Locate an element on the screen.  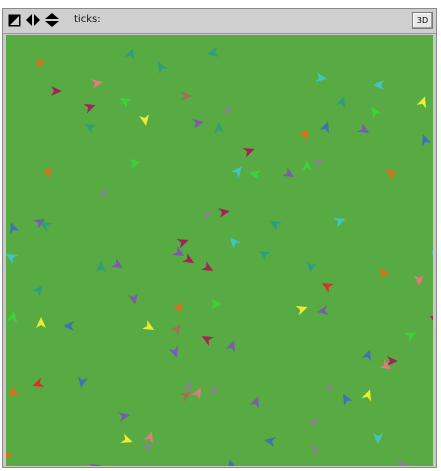
ticks-label: ticks: is located at coordinates (89, 19).